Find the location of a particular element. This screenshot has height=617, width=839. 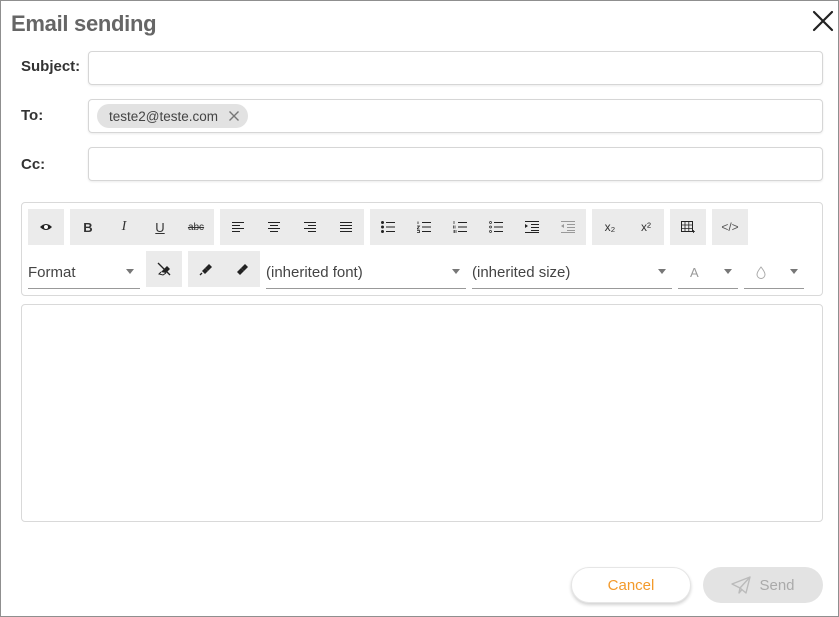

toolbar-group-brush is located at coordinates (224, 269).